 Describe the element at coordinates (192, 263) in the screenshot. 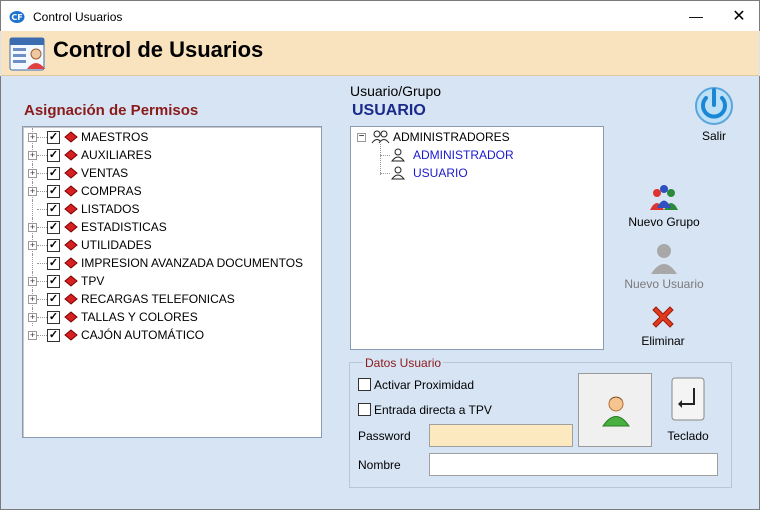

I see `permission-label: IMPRESION AVANZADA DOCUMENTOS` at that location.